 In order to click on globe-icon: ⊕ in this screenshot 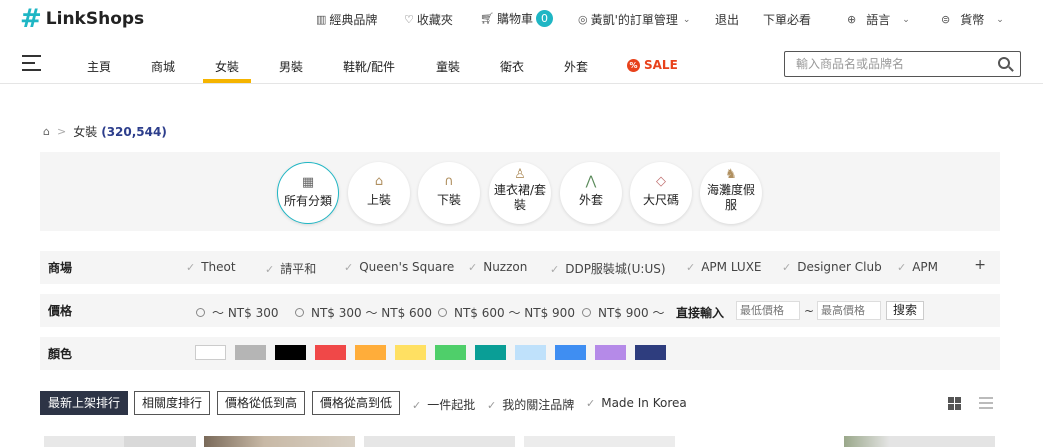, I will do `click(852, 19)`.